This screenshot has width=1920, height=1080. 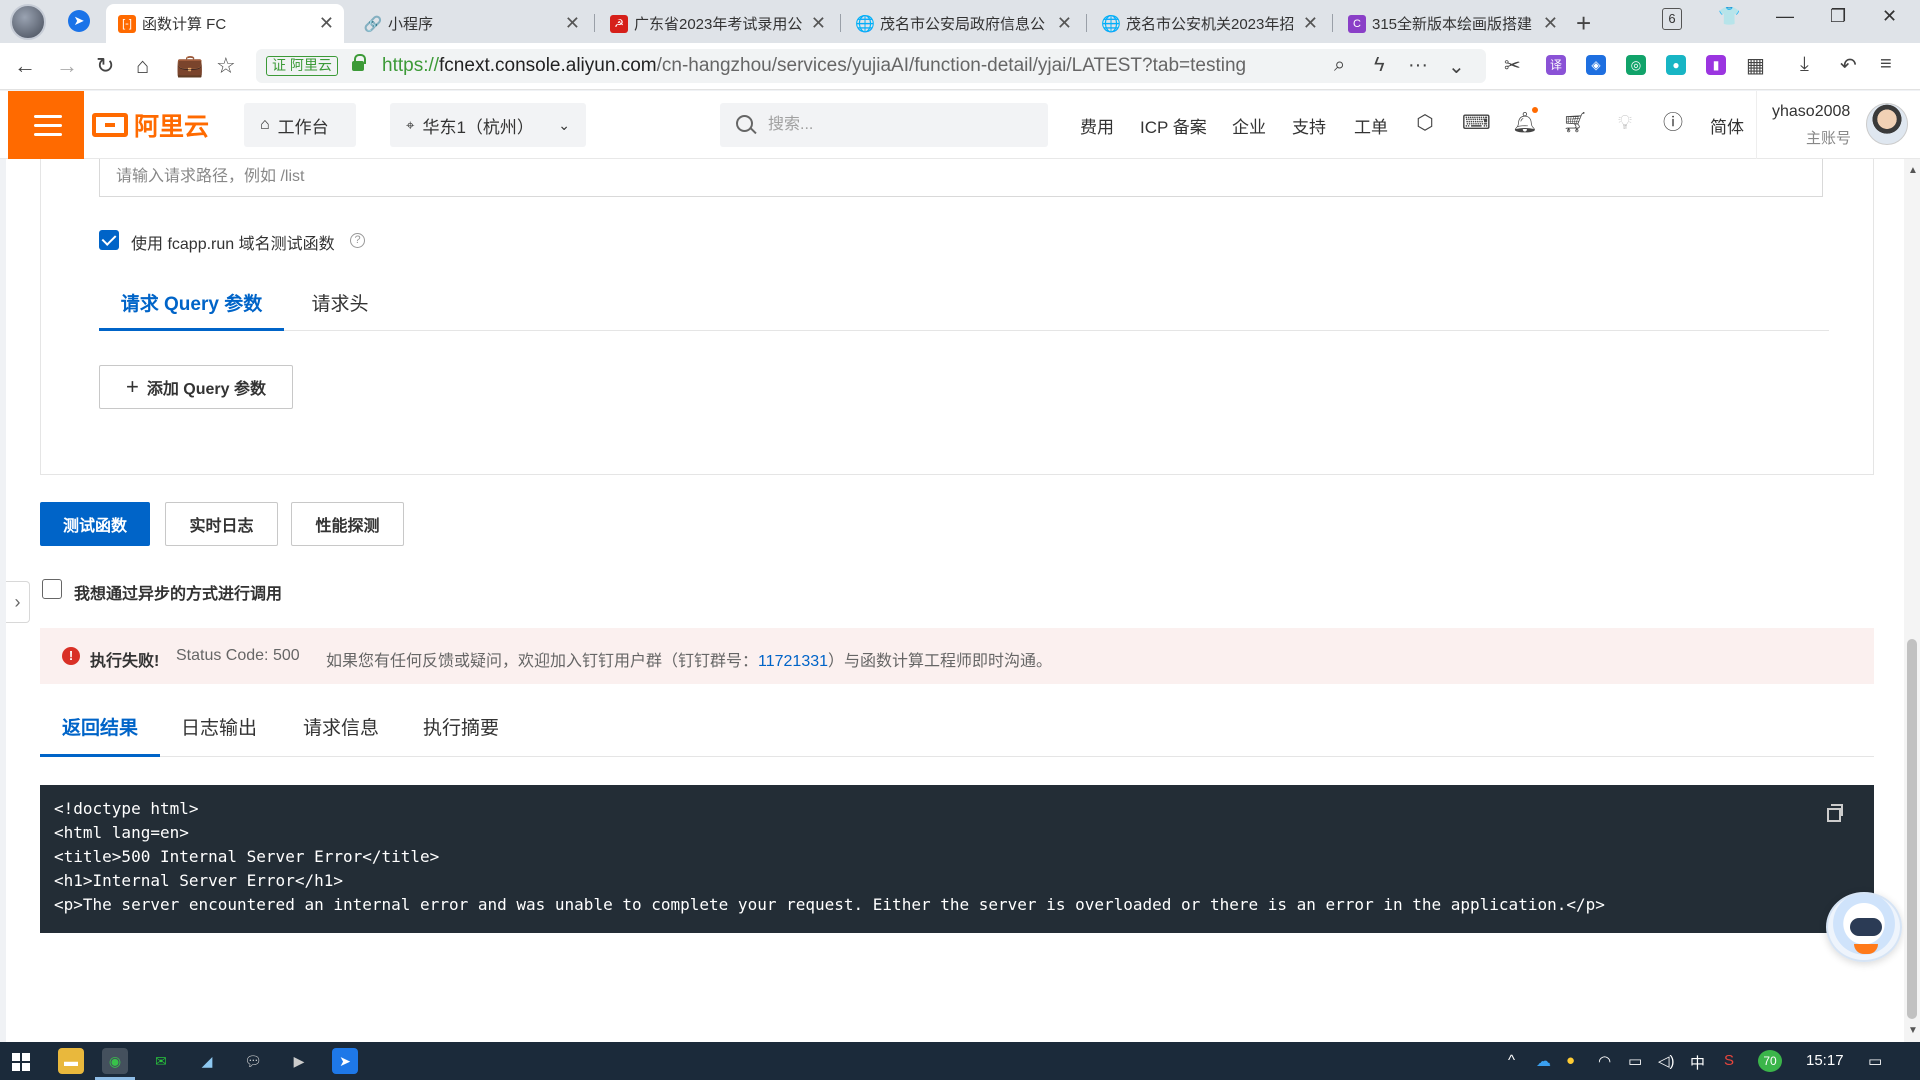 I want to click on copy-icon, so click(x=1835, y=813).